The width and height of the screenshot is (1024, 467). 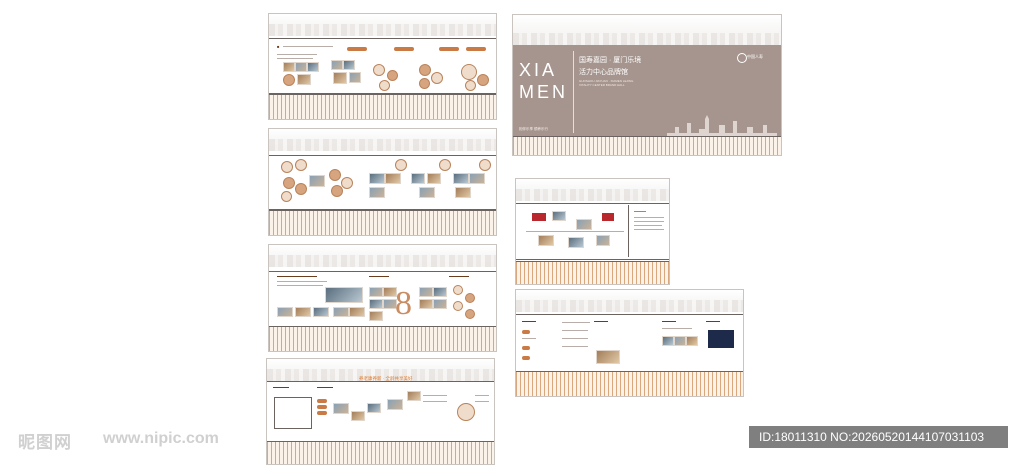 What do you see at coordinates (45, 442) in the screenshot?
I see `watermark-brand: 昵图网` at bounding box center [45, 442].